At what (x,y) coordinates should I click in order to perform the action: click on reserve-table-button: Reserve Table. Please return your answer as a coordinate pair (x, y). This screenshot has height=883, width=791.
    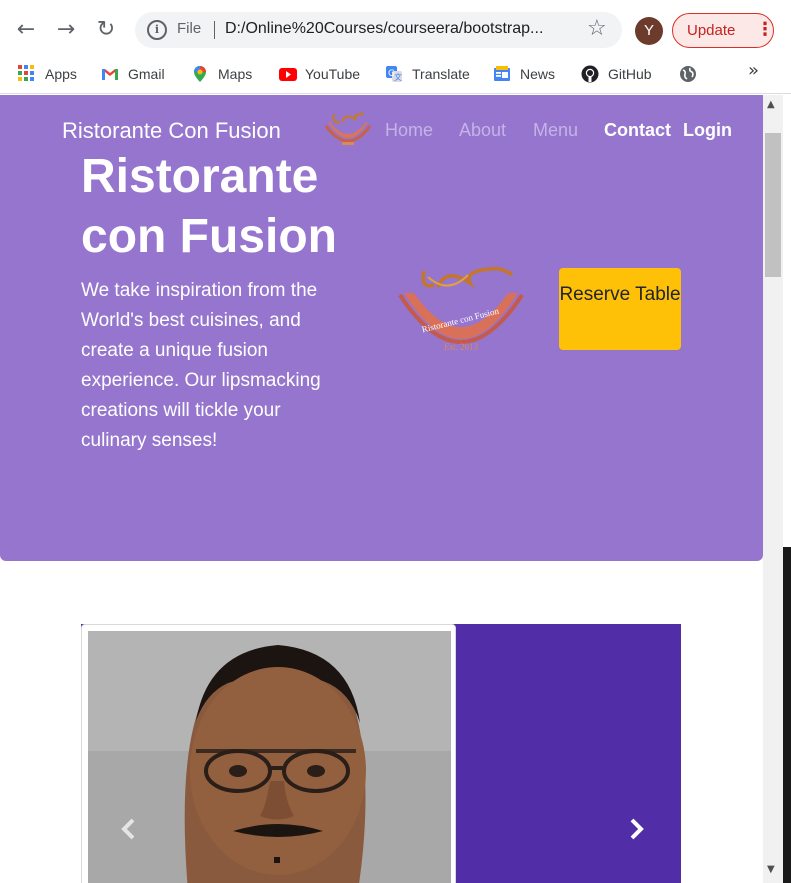
    Looking at the image, I should click on (620, 309).